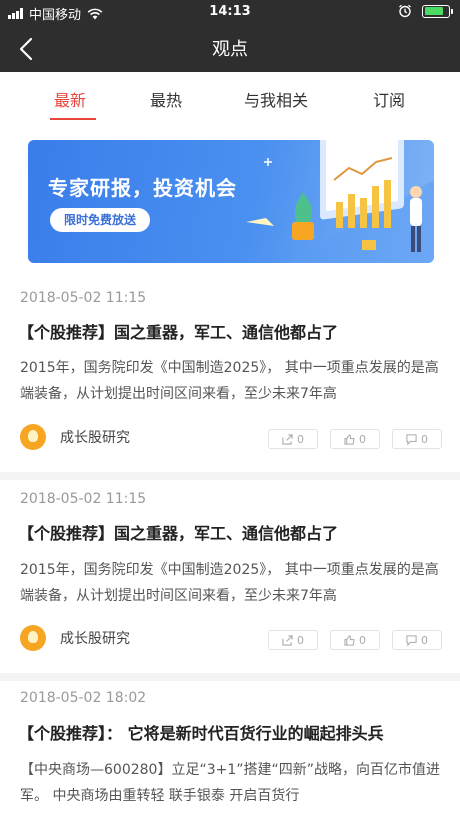  What do you see at coordinates (230, 97) in the screenshot?
I see `tab-bar: 最新 最热 与我相关 订阅` at bounding box center [230, 97].